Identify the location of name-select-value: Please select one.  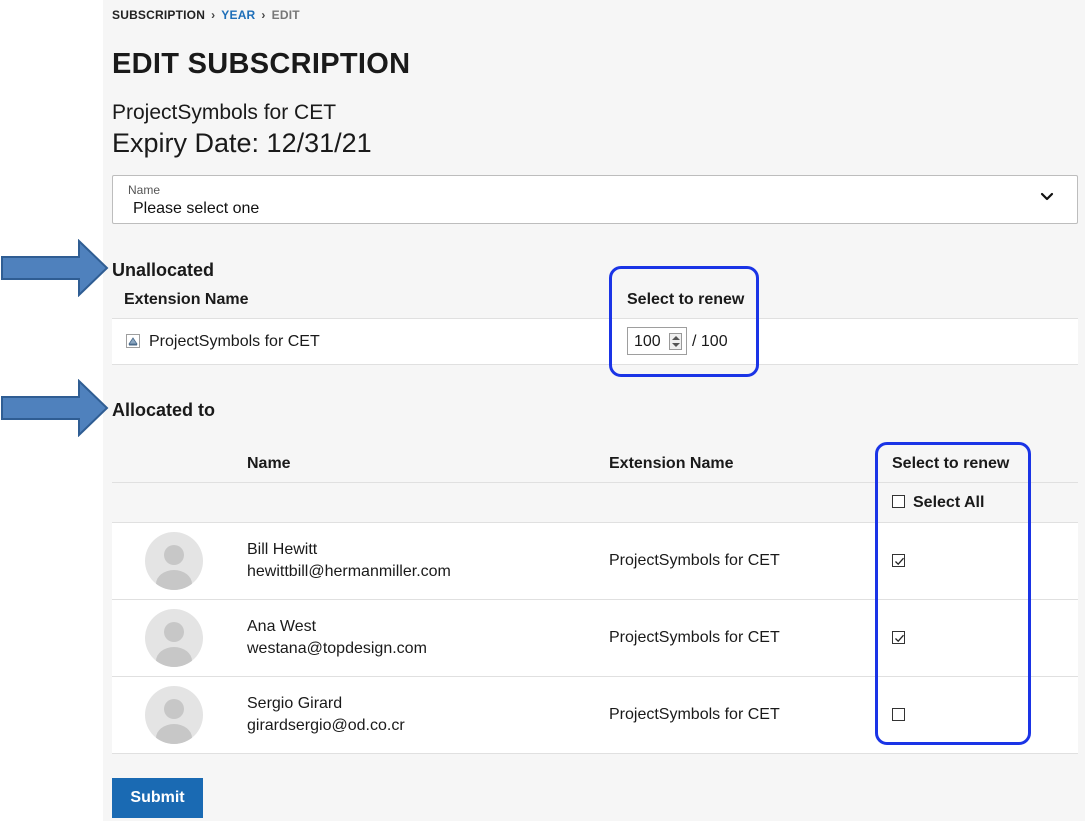
(196, 208).